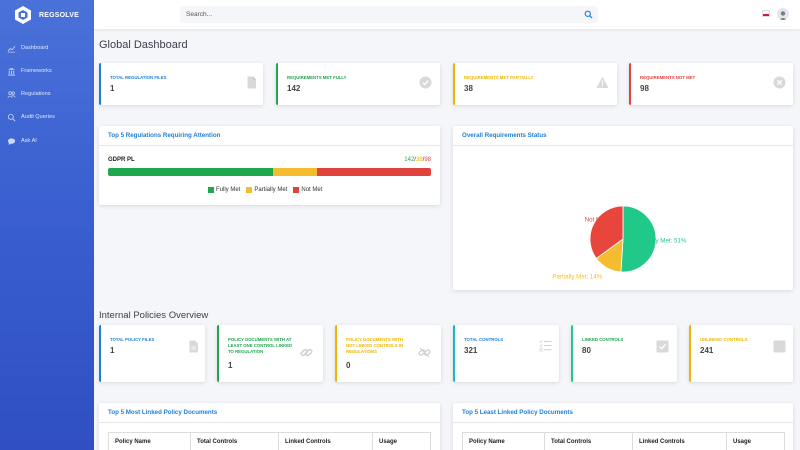 The image size is (800, 450). I want to click on top-bar, so click(447, 14).